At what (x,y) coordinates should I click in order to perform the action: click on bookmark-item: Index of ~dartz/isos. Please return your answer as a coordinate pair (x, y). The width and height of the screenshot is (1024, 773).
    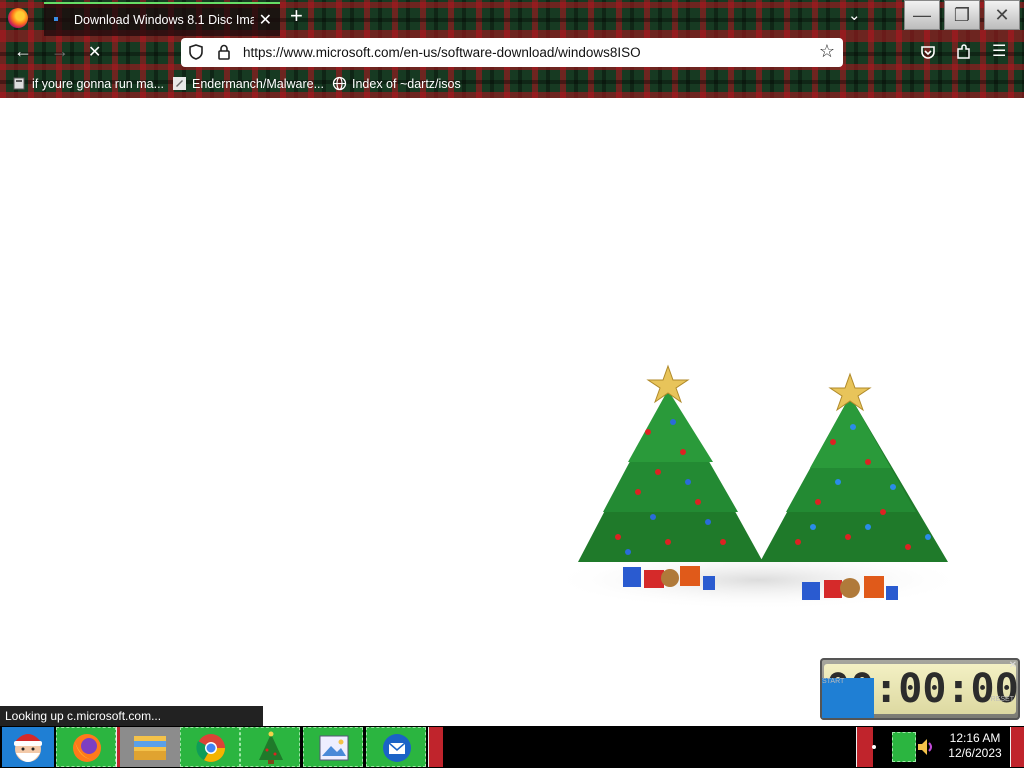
    Looking at the image, I should click on (396, 83).